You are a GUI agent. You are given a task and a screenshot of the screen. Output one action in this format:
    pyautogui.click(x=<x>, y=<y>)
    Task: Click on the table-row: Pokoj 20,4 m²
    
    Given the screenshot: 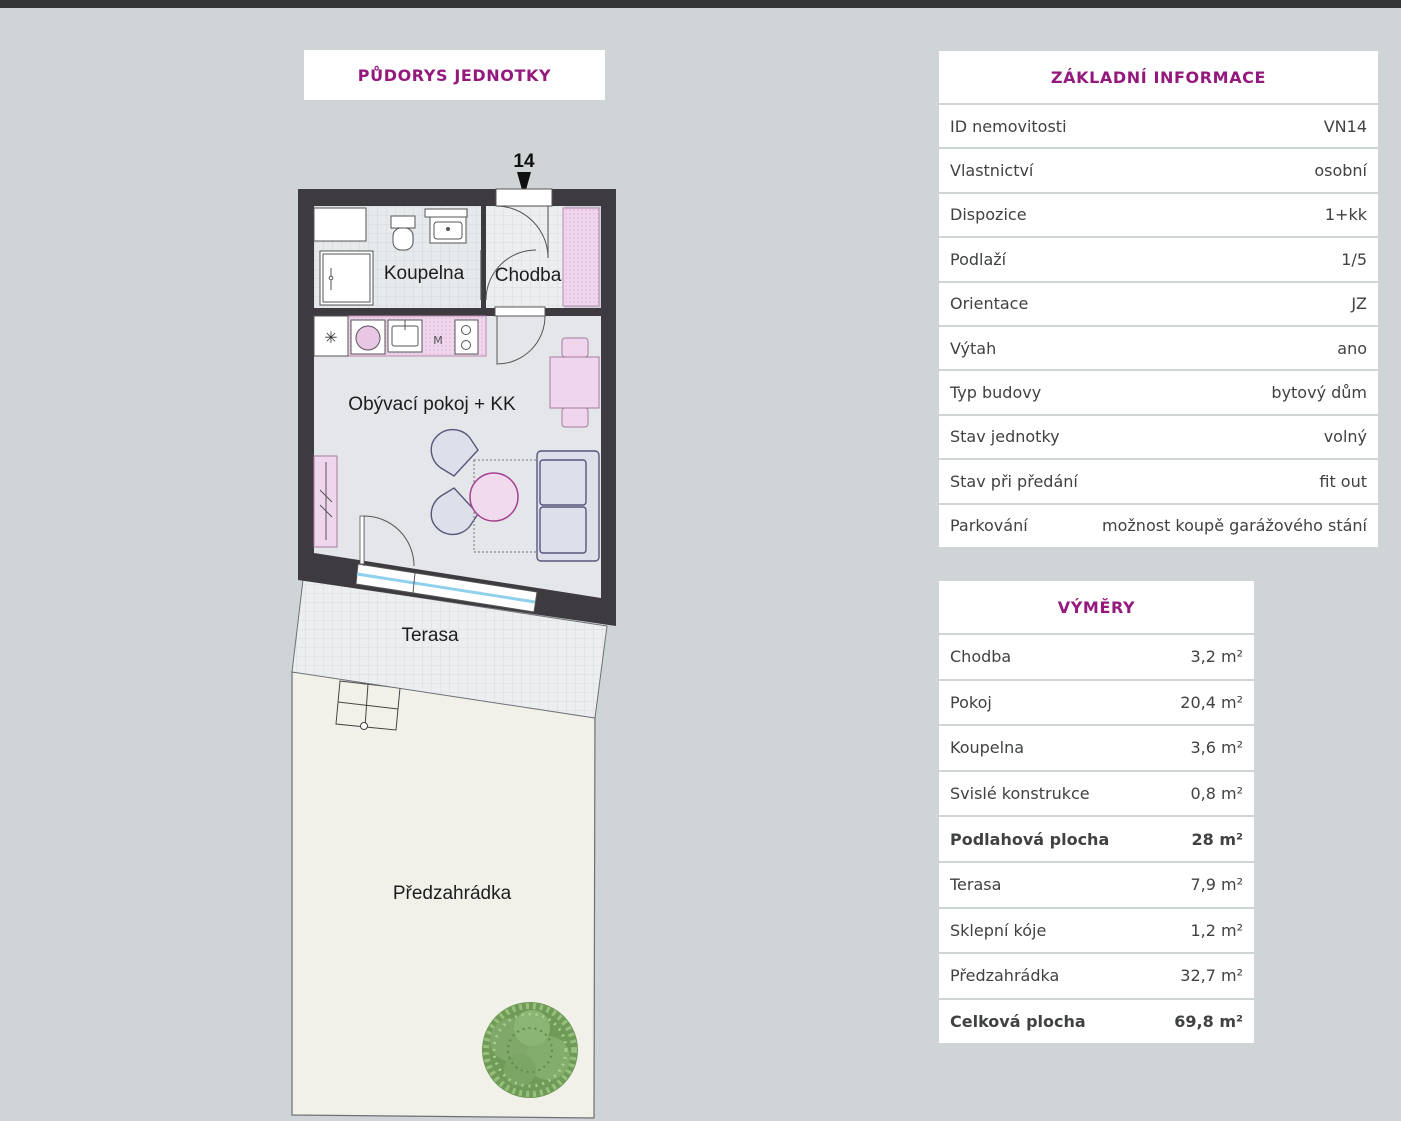 What is the action you would take?
    pyautogui.click(x=1096, y=702)
    